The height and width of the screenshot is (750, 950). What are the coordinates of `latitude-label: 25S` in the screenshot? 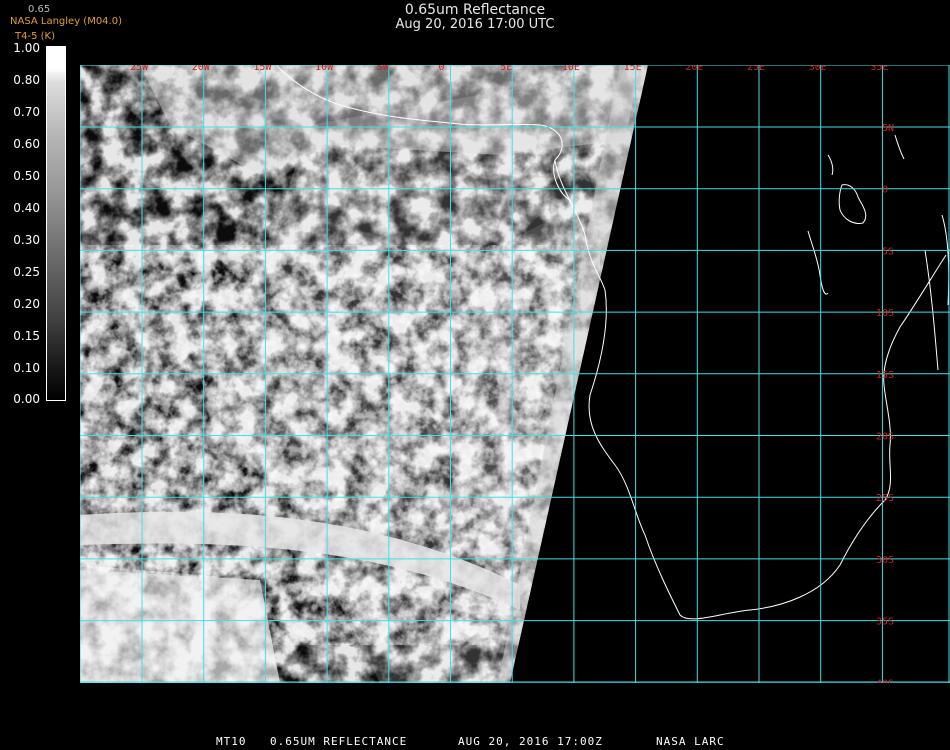 It's located at (885, 498).